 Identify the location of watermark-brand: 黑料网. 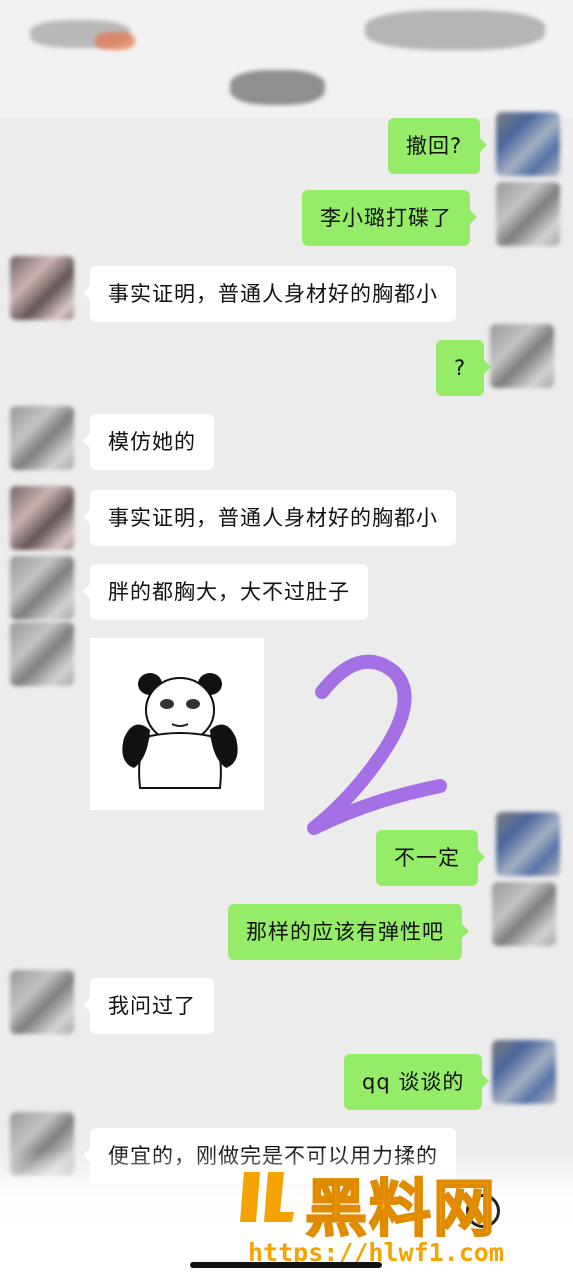
(401, 1208).